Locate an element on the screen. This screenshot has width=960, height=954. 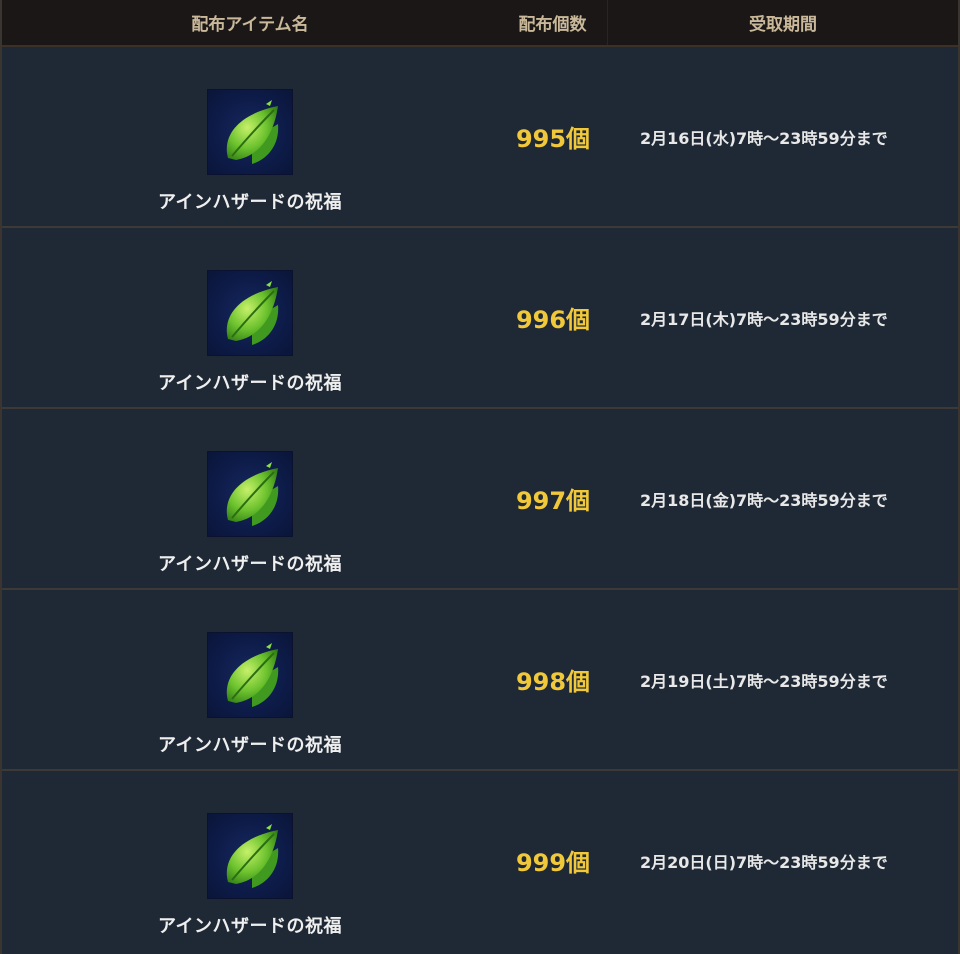
receive-period: 2月19日(土)7時〜23時59分まで is located at coordinates (764, 681).